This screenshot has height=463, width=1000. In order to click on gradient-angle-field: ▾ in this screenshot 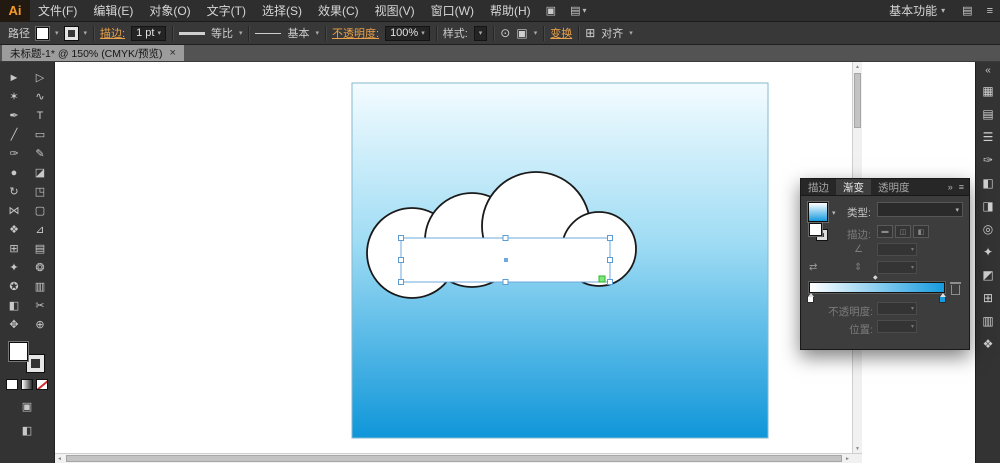, I will do `click(897, 249)`.